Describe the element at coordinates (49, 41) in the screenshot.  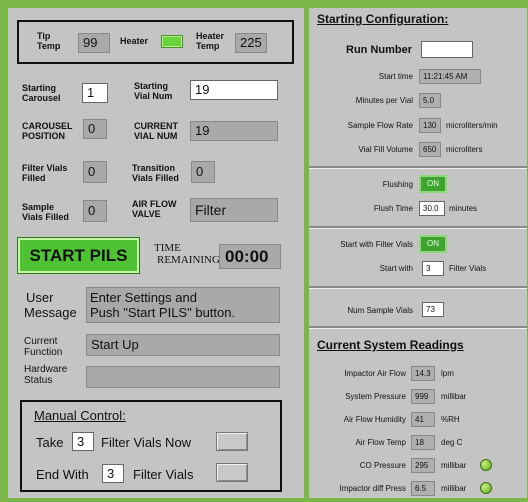
I see `tip-temp-label: Tip Temp` at that location.